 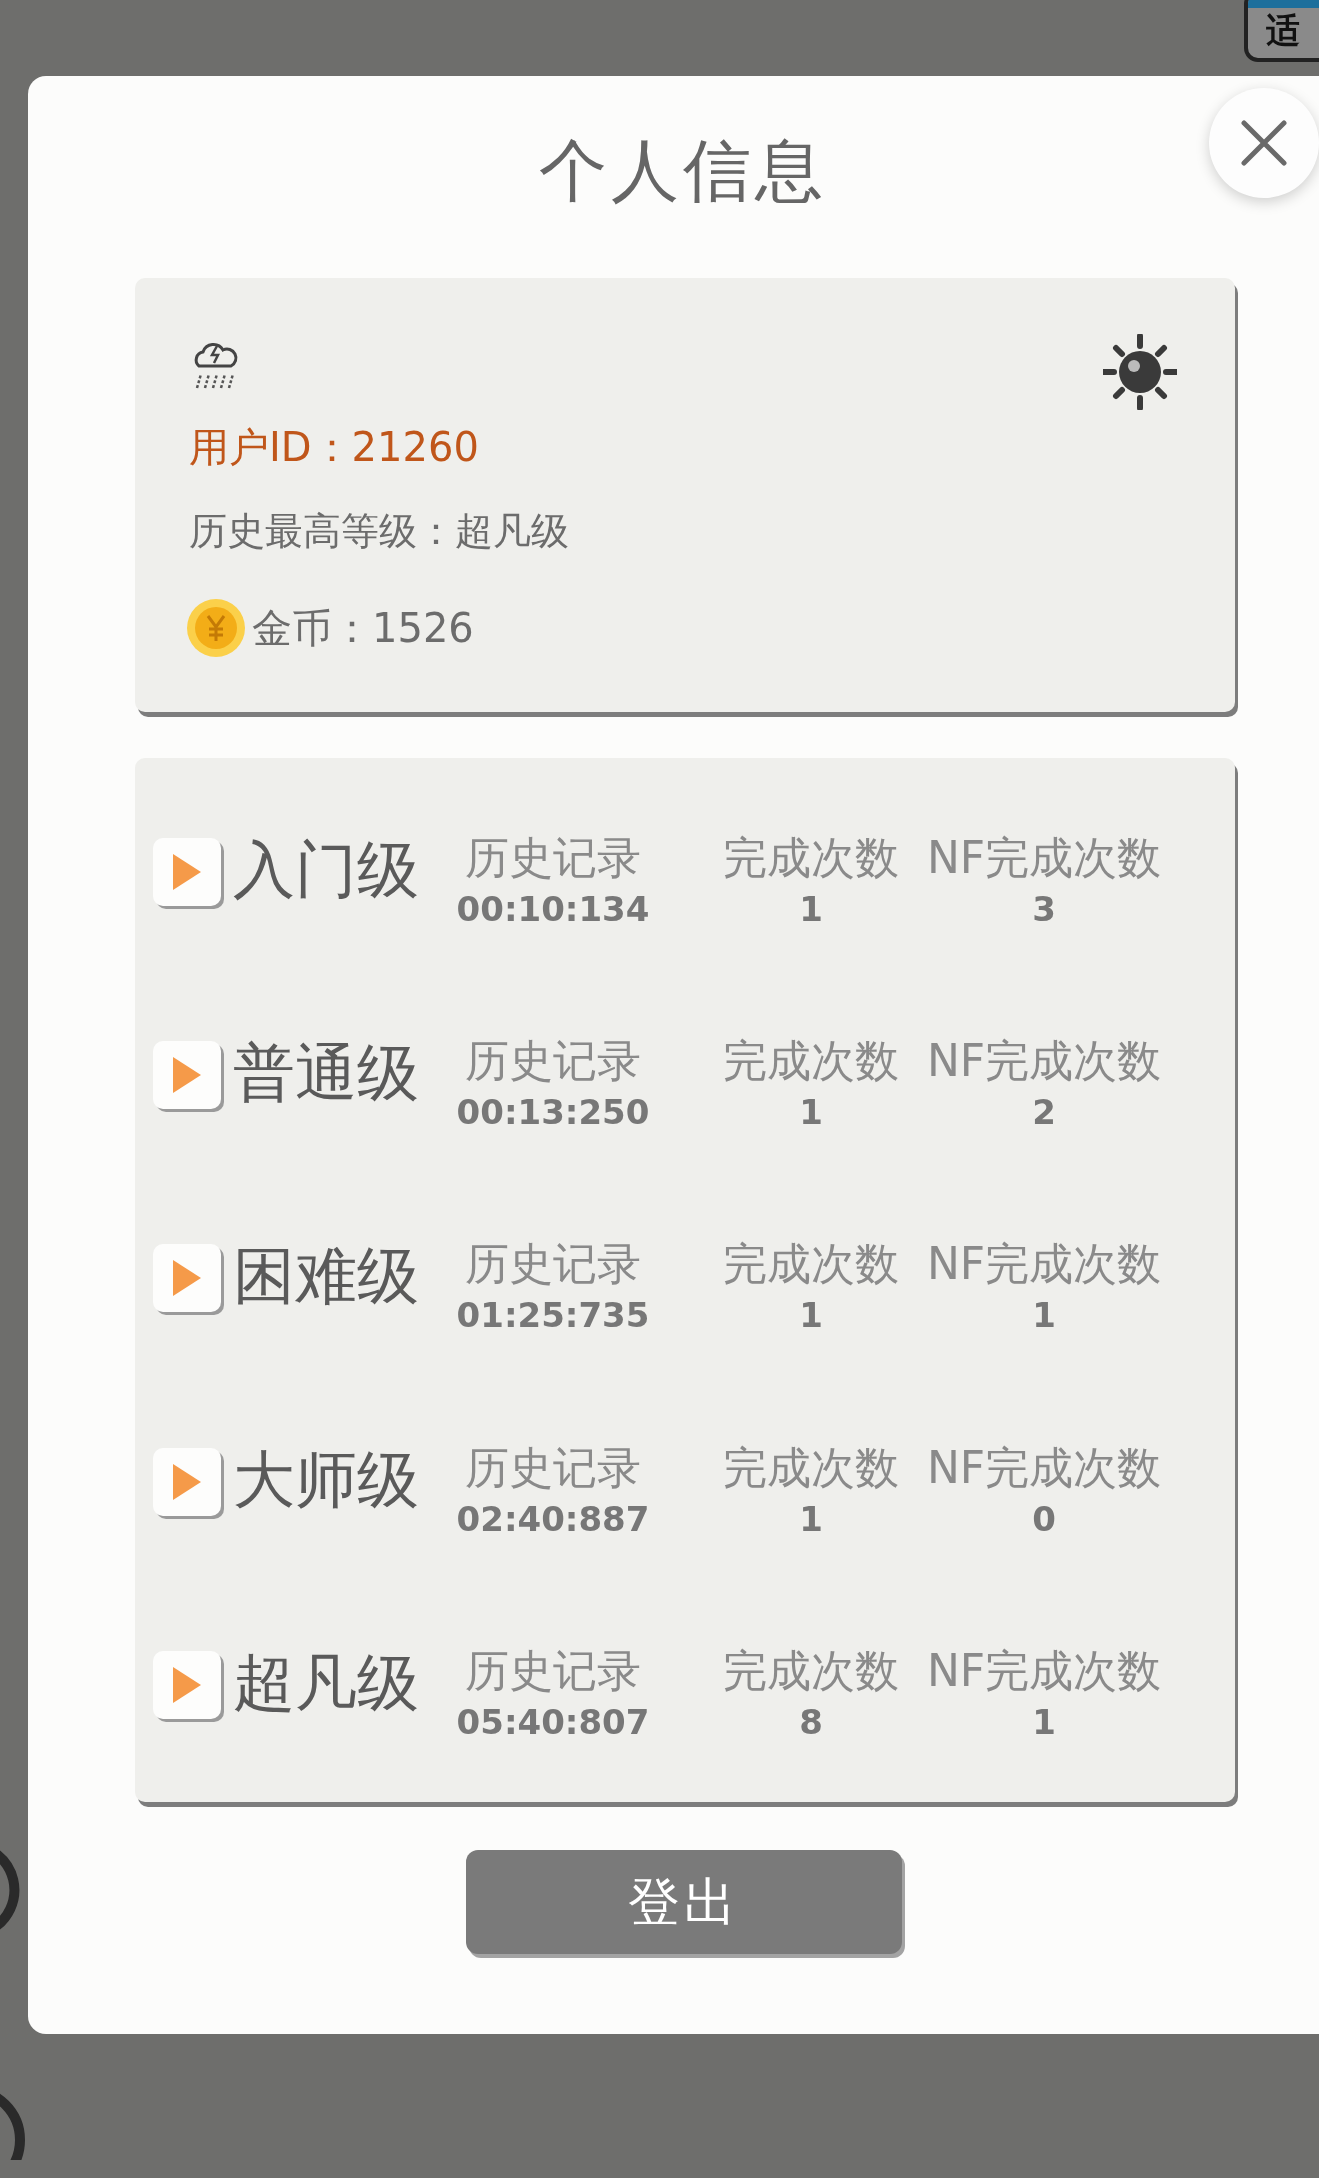 I want to click on record-time: 02:40:887, so click(x=553, y=1519).